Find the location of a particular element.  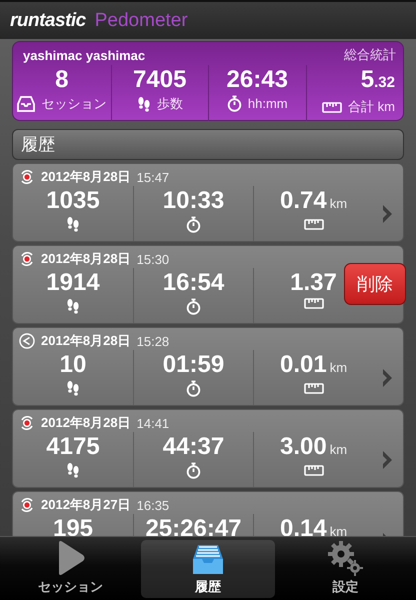

tab: 設定 is located at coordinates (345, 569).